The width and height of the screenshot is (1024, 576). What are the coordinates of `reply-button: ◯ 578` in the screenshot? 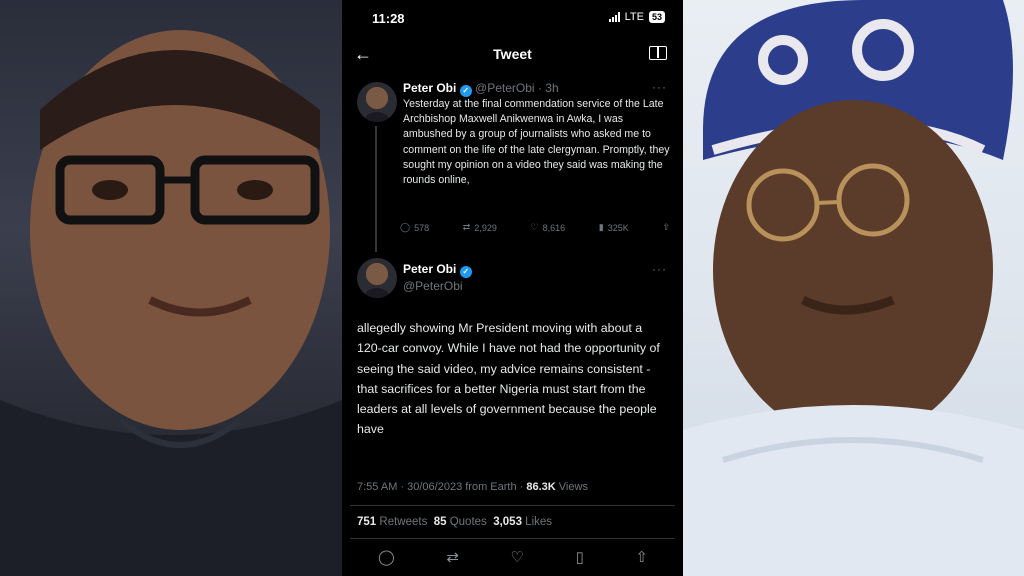 It's located at (414, 227).